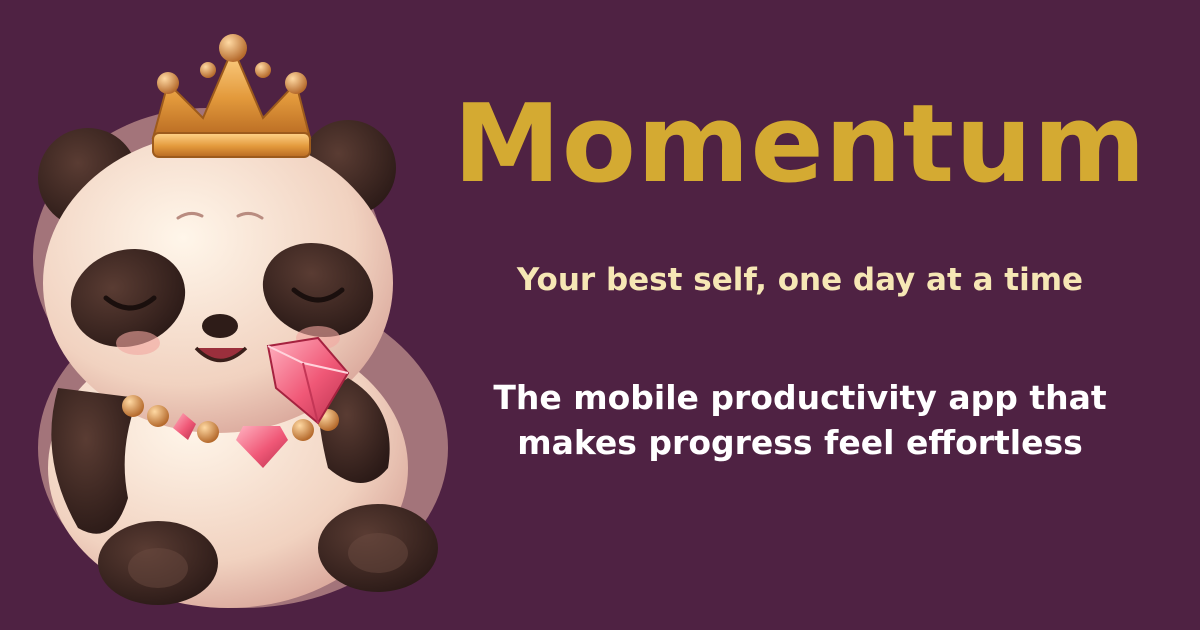 This screenshot has height=630, width=1200. What do you see at coordinates (220, 326) in the screenshot?
I see `nose` at bounding box center [220, 326].